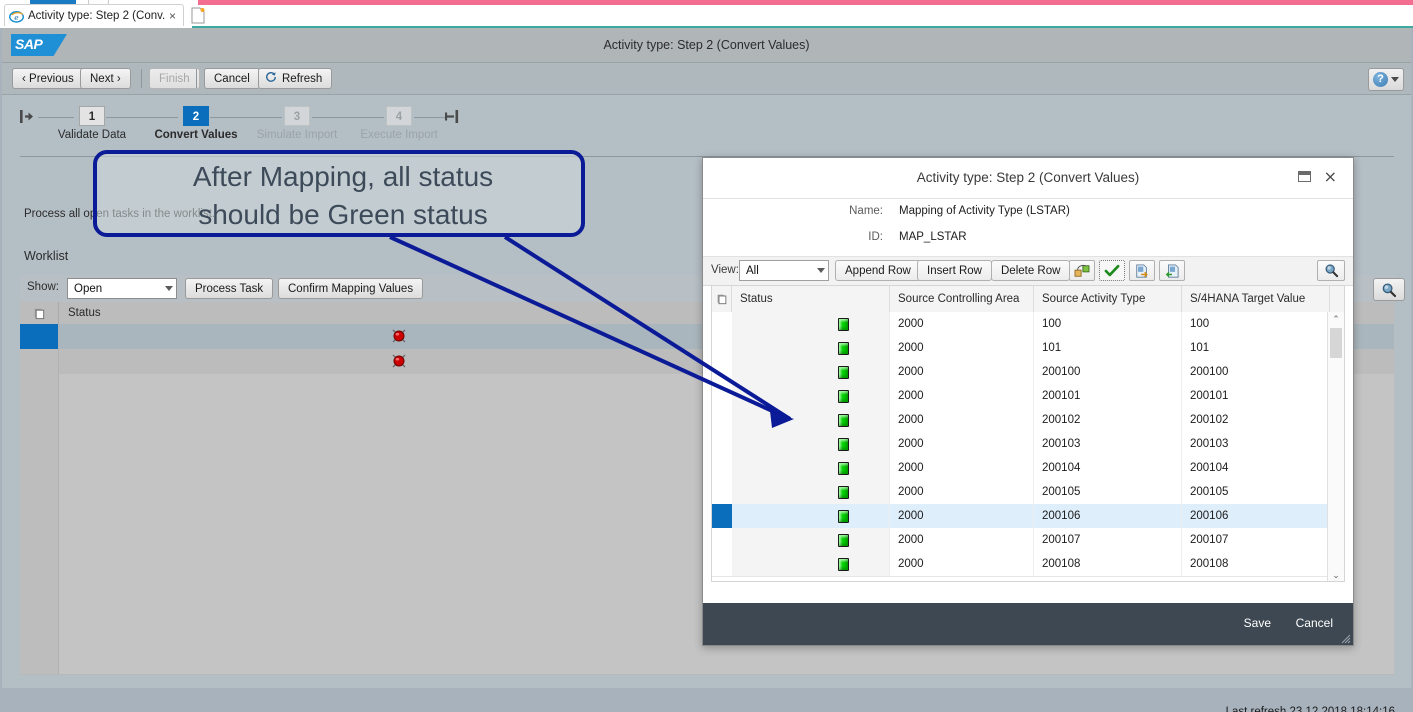 The height and width of the screenshot is (712, 1413). I want to click on table-row: 2000 200104 200104, so click(1028, 468).